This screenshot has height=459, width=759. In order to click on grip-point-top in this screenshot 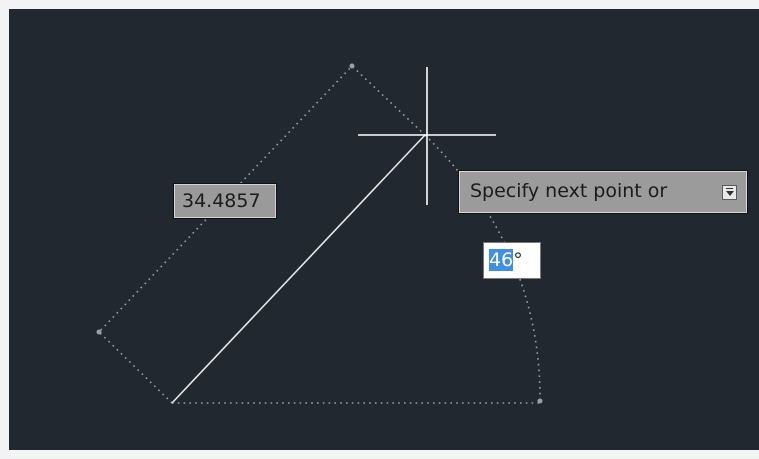, I will do `click(352, 66)`.